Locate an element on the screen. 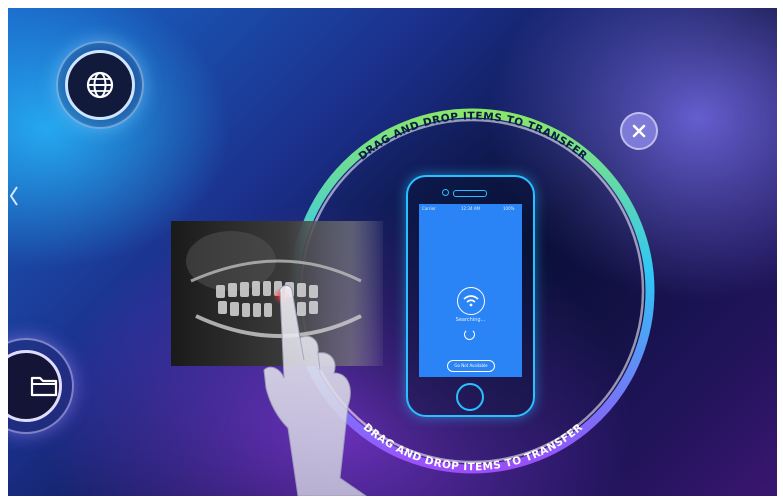 The height and width of the screenshot is (500, 783). globe-icon is located at coordinates (100, 85).